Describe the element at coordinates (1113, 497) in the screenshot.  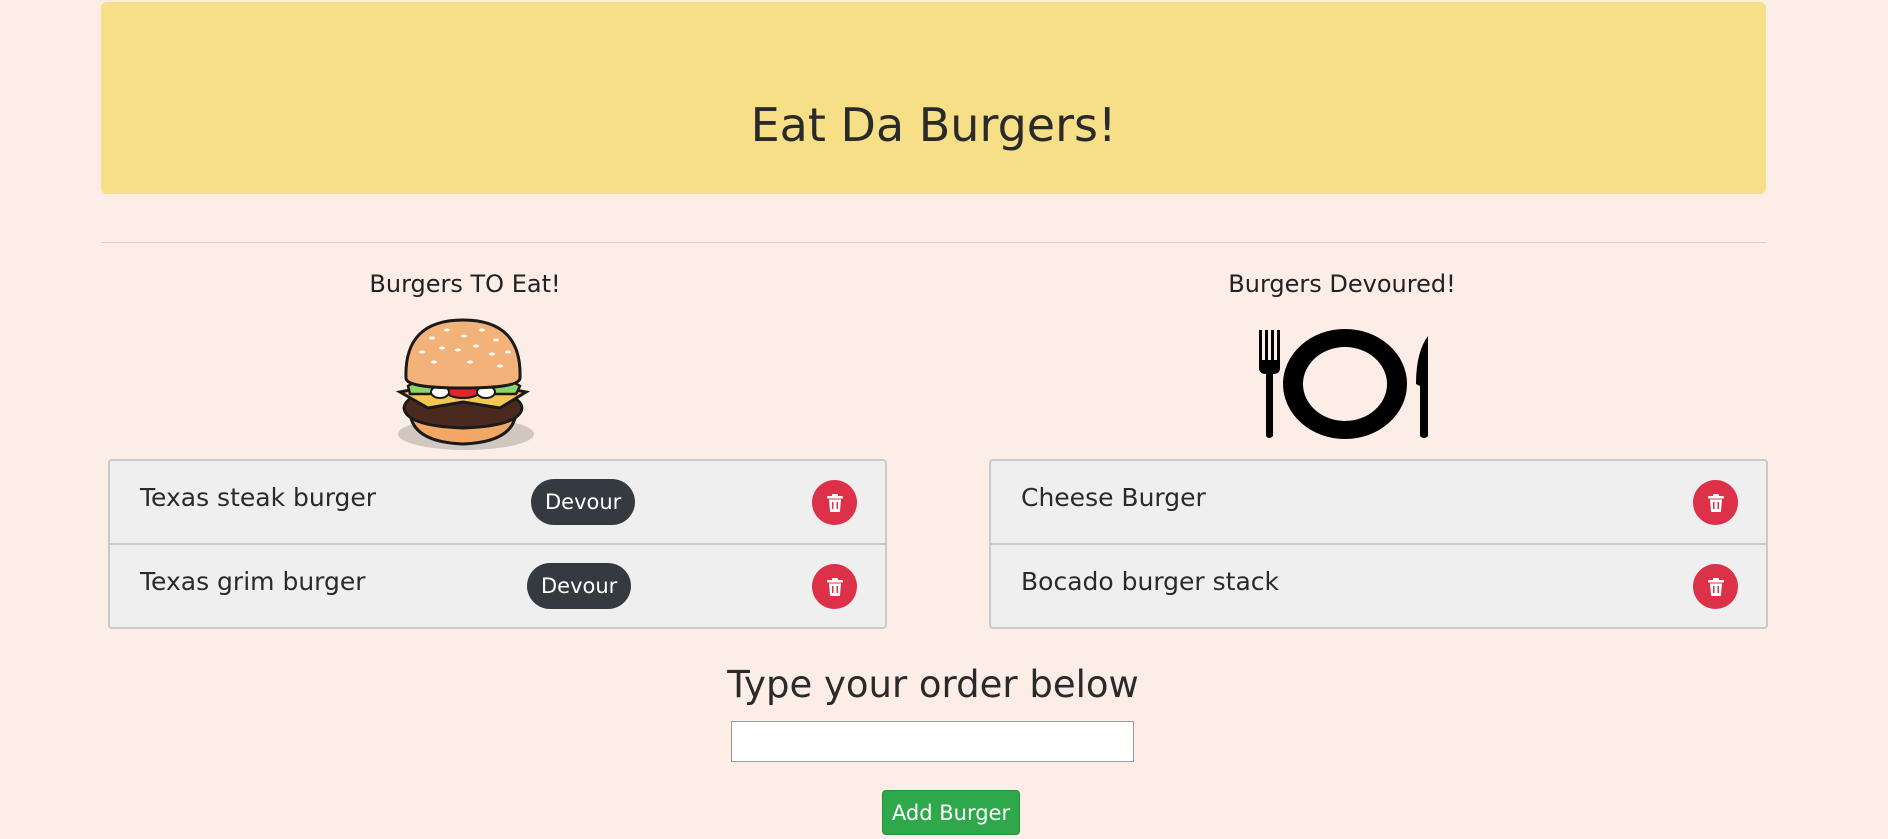
I see `burger-name: Cheese Burger` at that location.